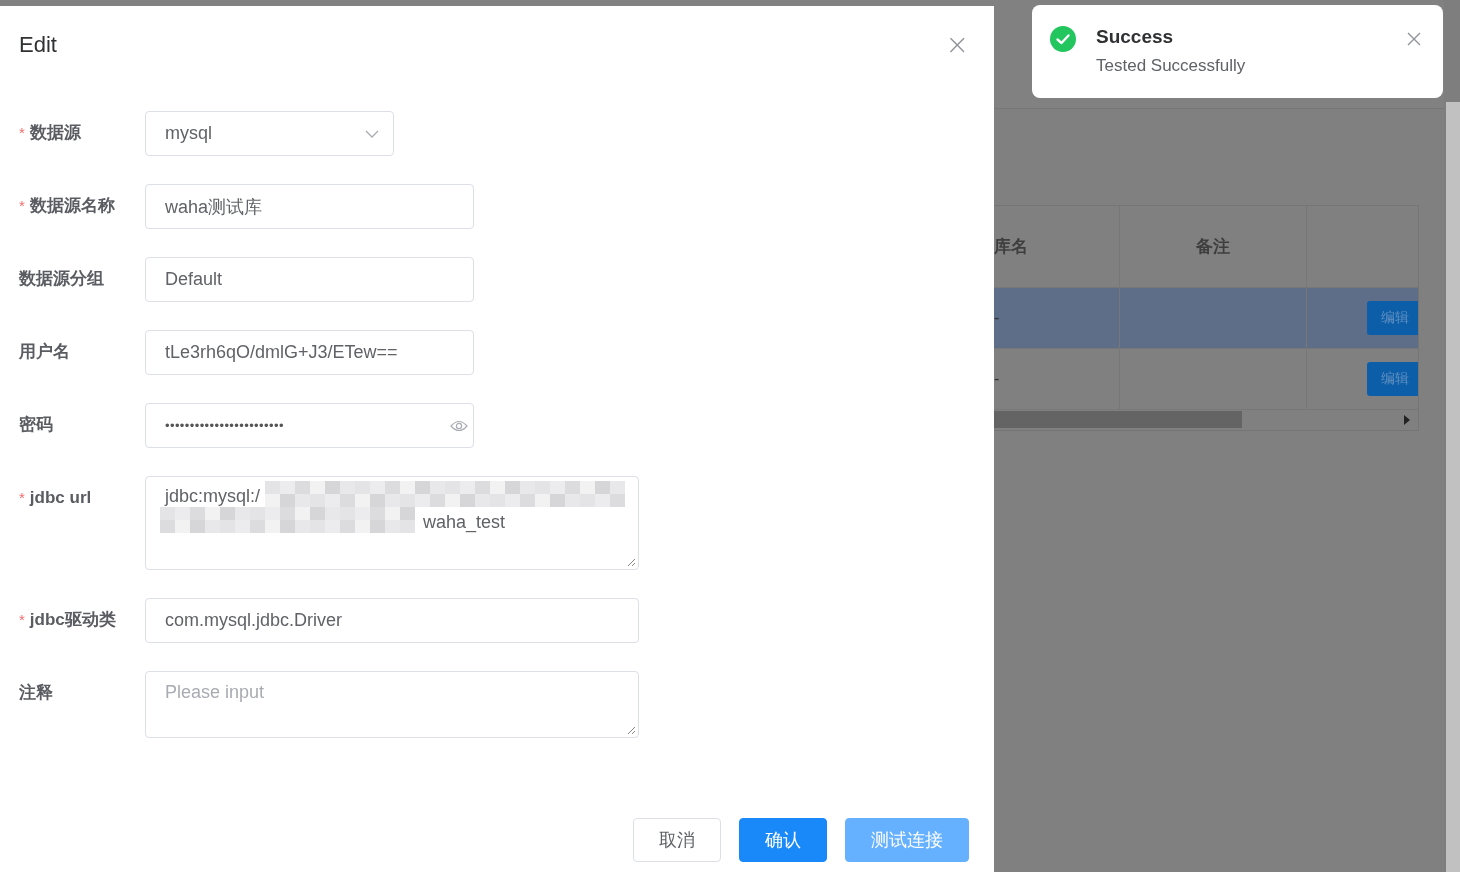  What do you see at coordinates (783, 840) in the screenshot?
I see `confirm-button: 确认` at bounding box center [783, 840].